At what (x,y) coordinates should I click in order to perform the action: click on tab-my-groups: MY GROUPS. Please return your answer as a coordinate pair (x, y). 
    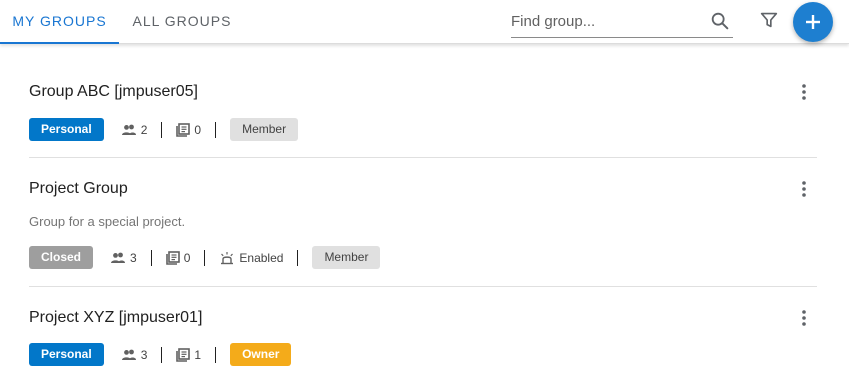
    Looking at the image, I should click on (59, 22).